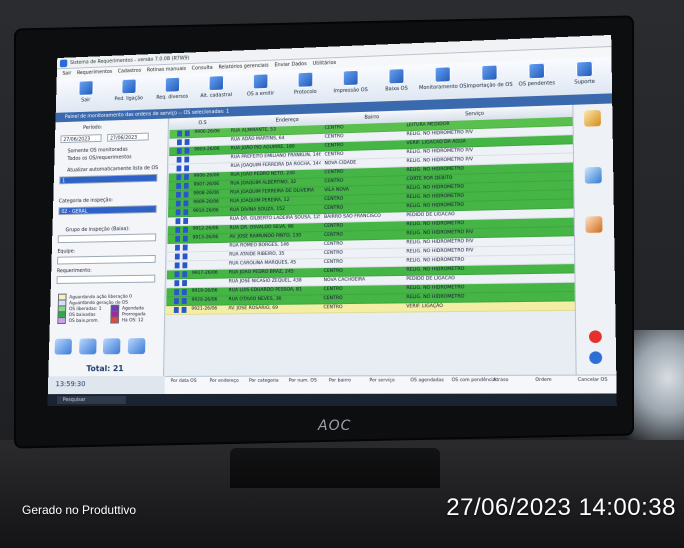 The width and height of the screenshot is (684, 548). What do you see at coordinates (207, 203) in the screenshot?
I see `cell-os: 9909-26/06` at bounding box center [207, 203].